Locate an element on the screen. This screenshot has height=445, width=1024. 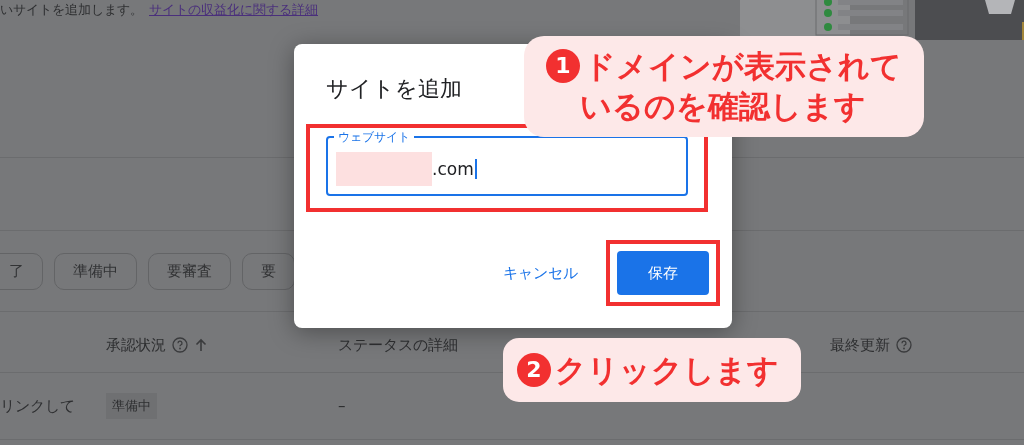
step-number: 1 is located at coordinates (563, 66).